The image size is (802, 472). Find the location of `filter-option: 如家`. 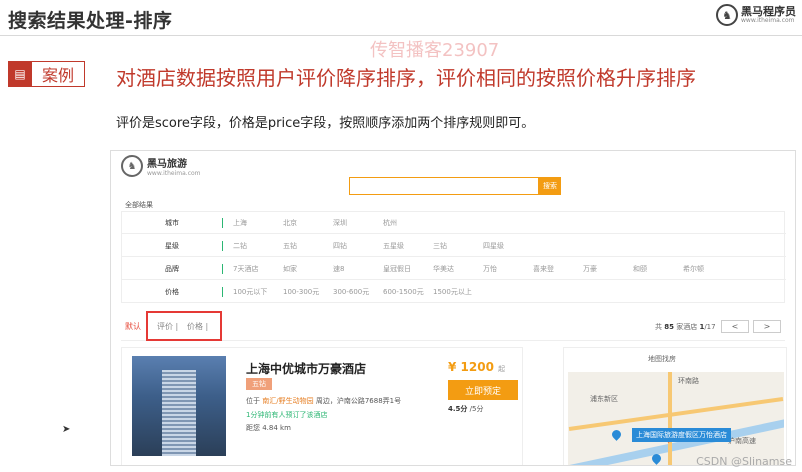

filter-option: 如家 is located at coordinates (308, 269).